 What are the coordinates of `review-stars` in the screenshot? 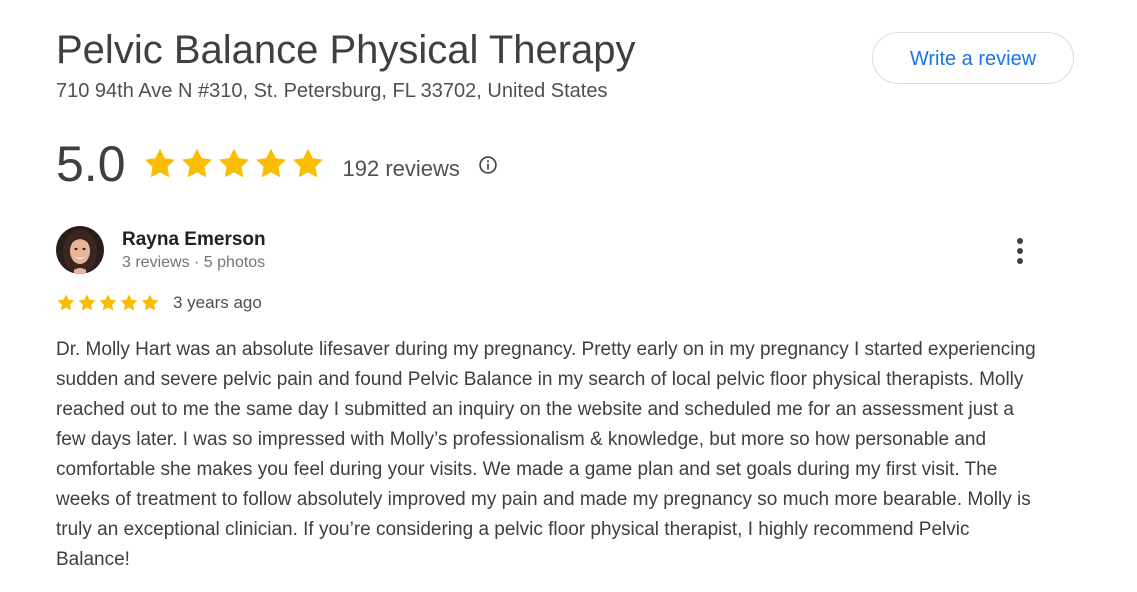 It's located at (108, 303).